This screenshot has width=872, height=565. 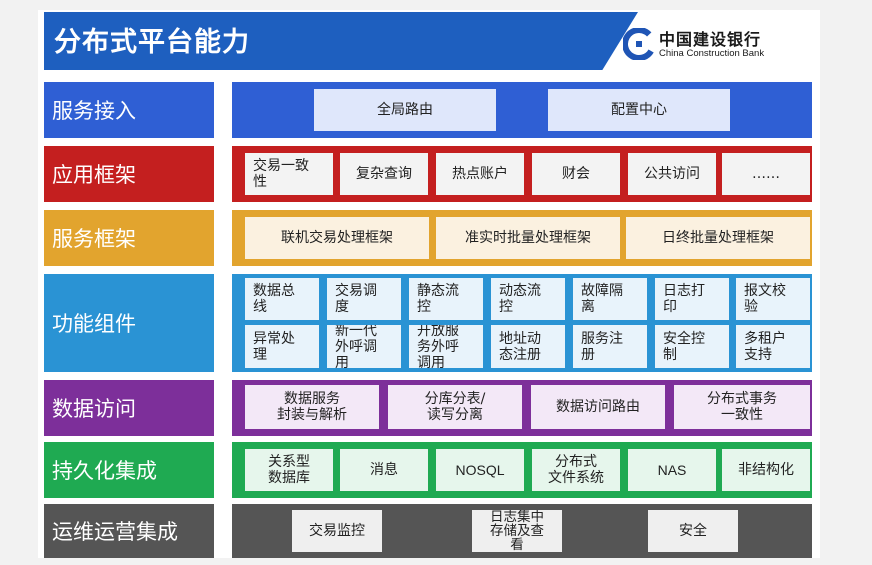 I want to click on ccb-logo-icon, so click(x=639, y=44).